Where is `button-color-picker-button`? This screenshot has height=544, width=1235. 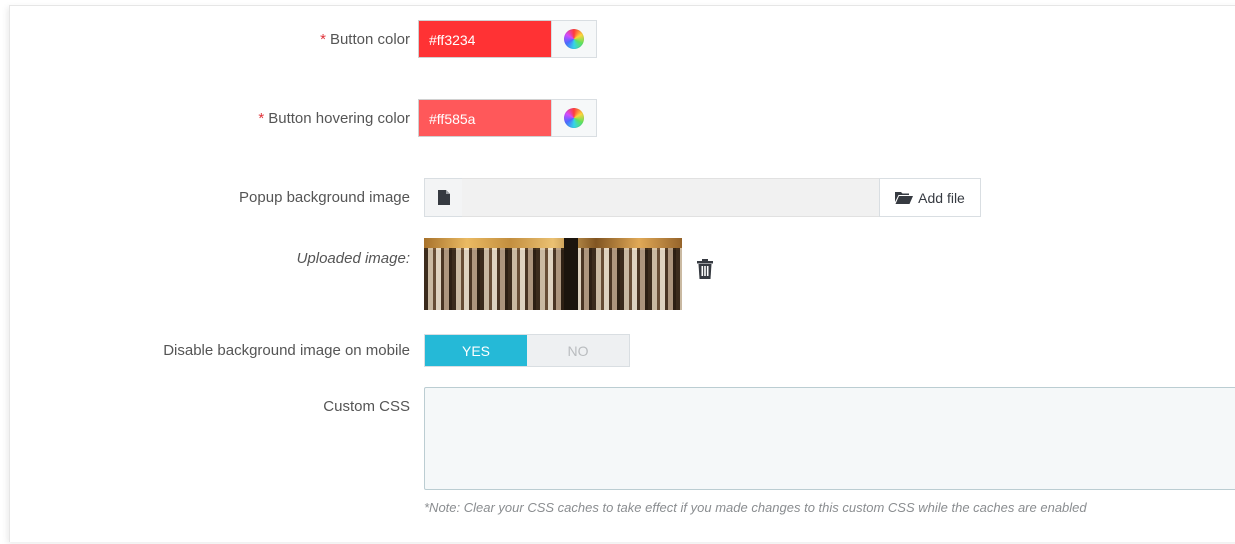 button-color-picker-button is located at coordinates (574, 39).